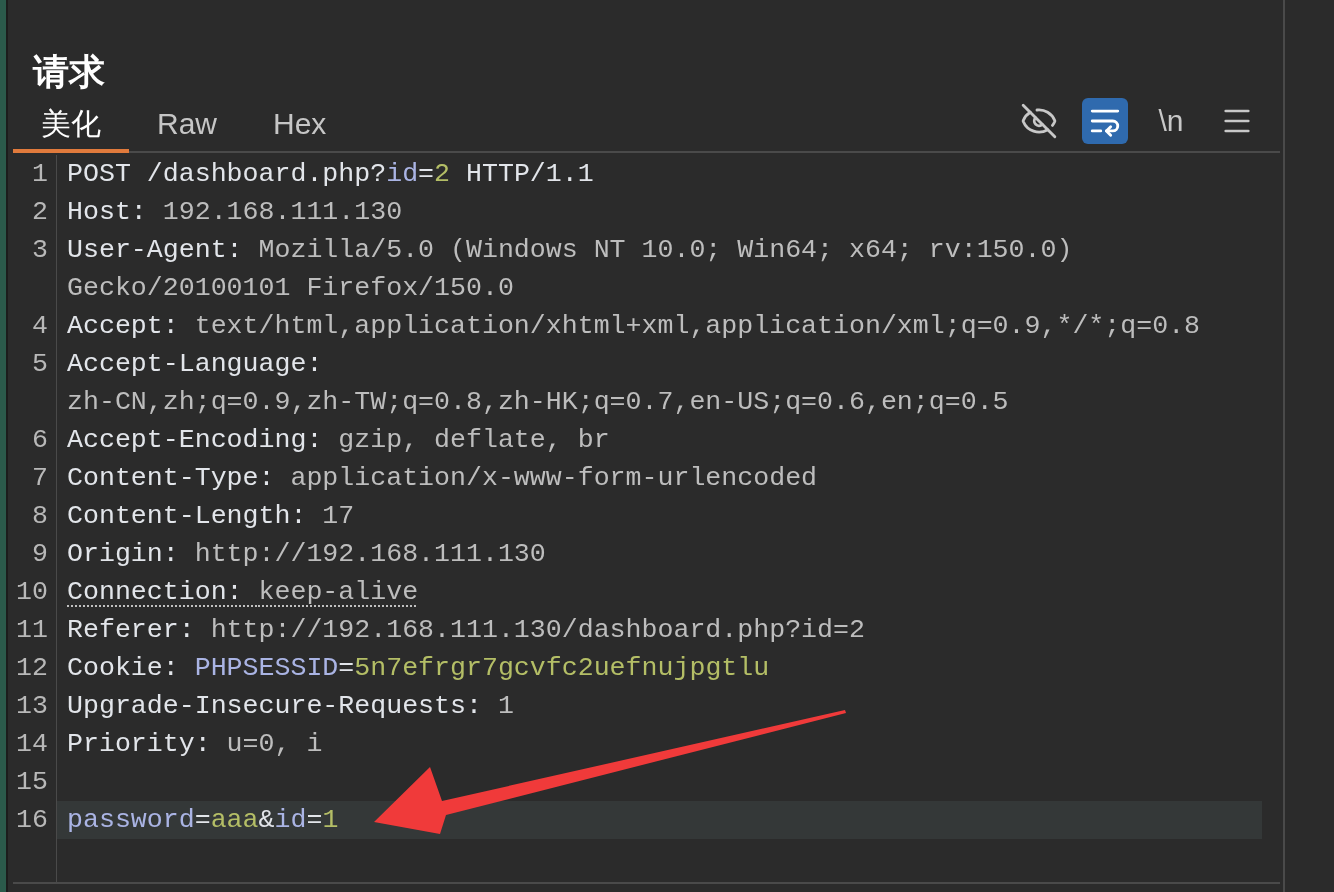 This screenshot has height=892, width=1334. What do you see at coordinates (306, 554) in the screenshot?
I see `code-line: Origin: http://192.168.111.130` at bounding box center [306, 554].